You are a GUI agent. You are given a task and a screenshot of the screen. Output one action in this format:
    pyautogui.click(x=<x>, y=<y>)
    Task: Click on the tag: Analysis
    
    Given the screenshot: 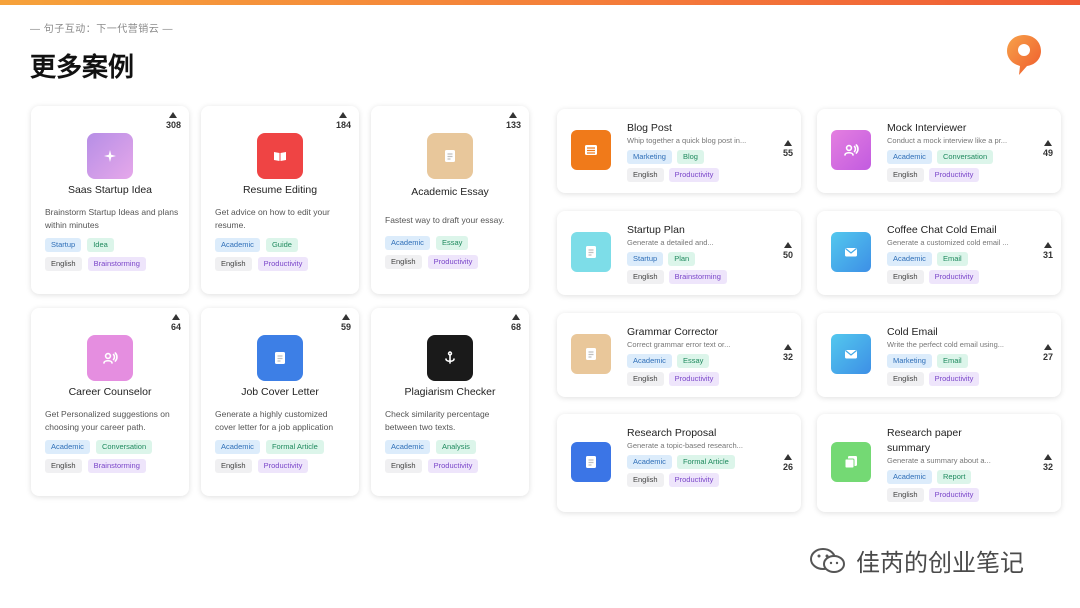 What is the action you would take?
    pyautogui.click(x=455, y=447)
    